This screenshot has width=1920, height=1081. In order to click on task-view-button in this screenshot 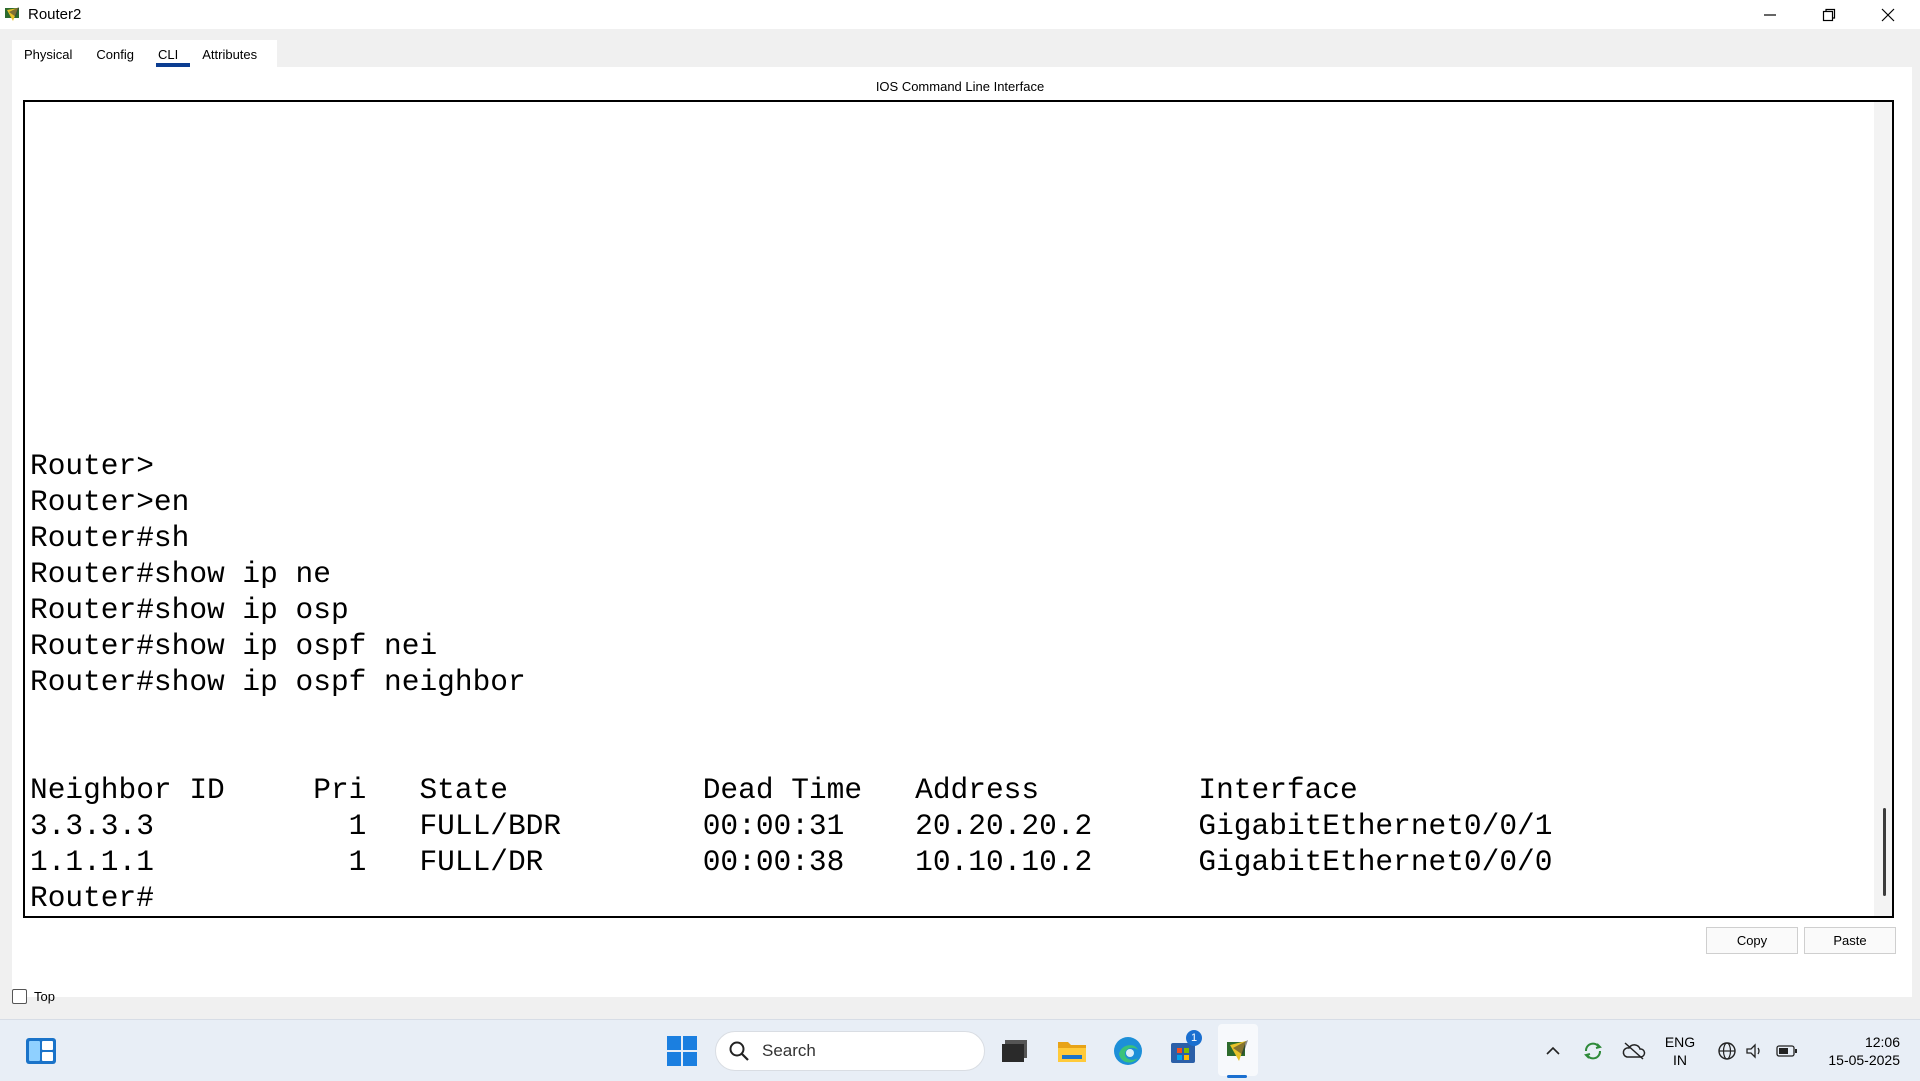, I will do `click(1015, 1050)`.